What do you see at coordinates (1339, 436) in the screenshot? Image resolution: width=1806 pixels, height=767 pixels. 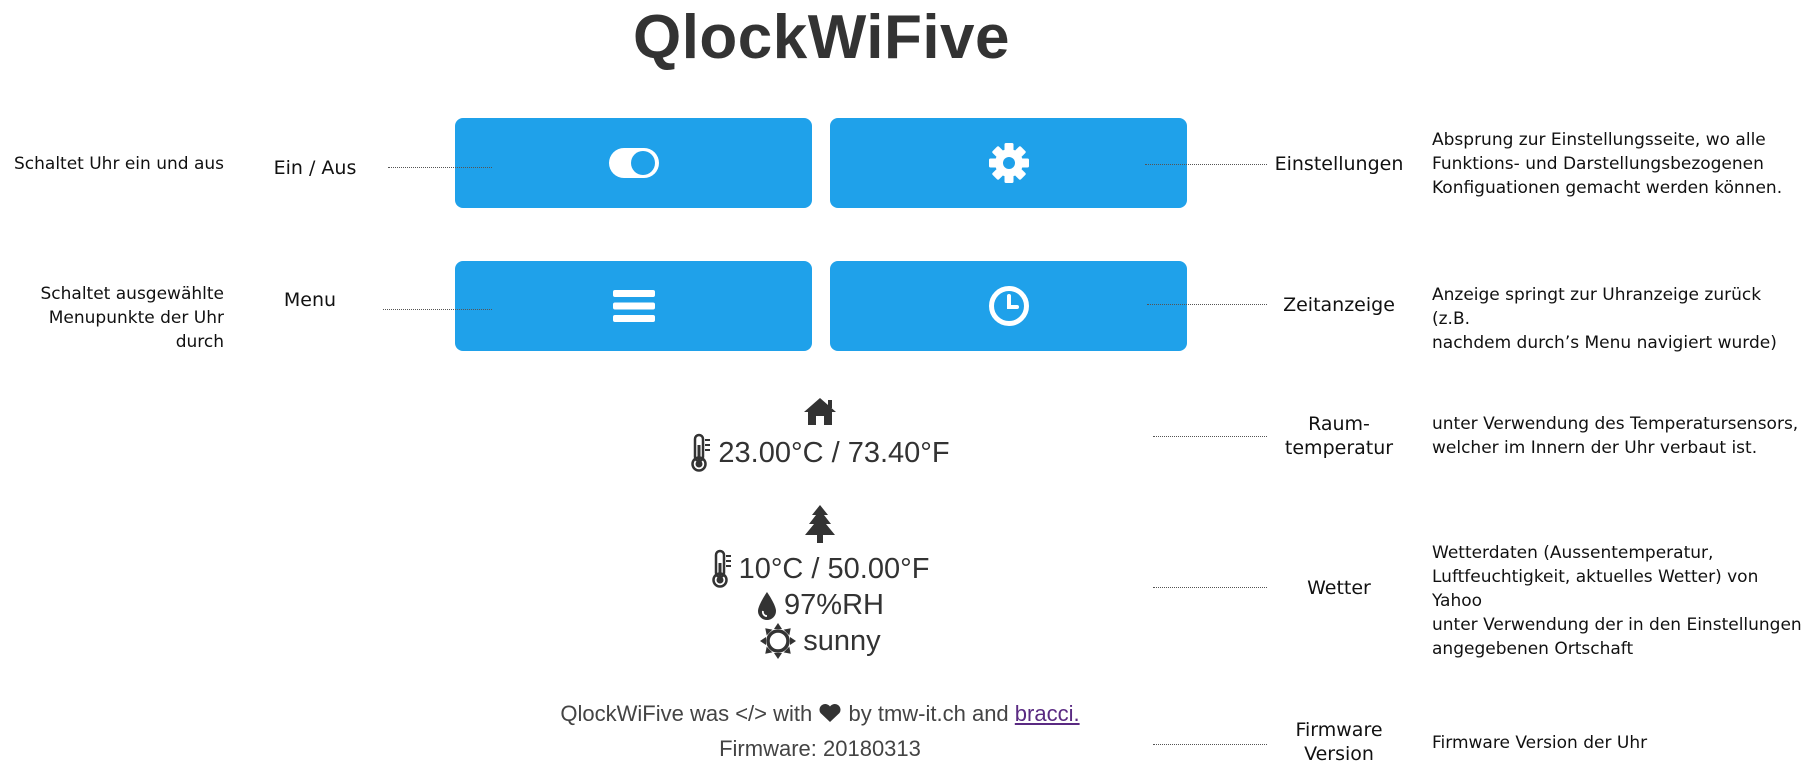 I see `room-label: Raum- temperatur` at bounding box center [1339, 436].